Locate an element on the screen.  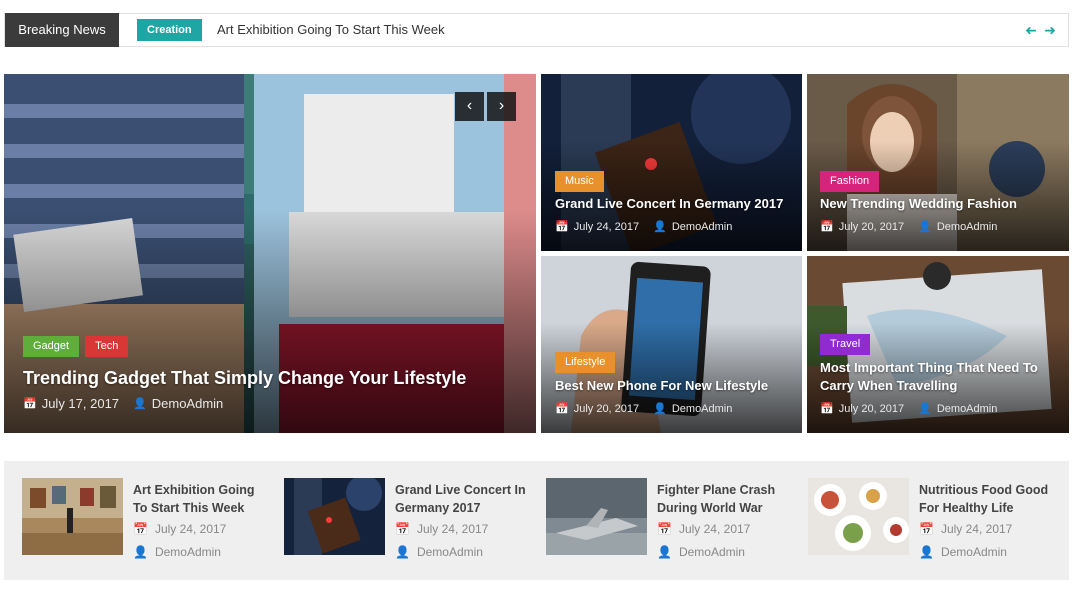
recent-post-title: Fighter Plane Crash During World War is located at coordinates (726, 499).